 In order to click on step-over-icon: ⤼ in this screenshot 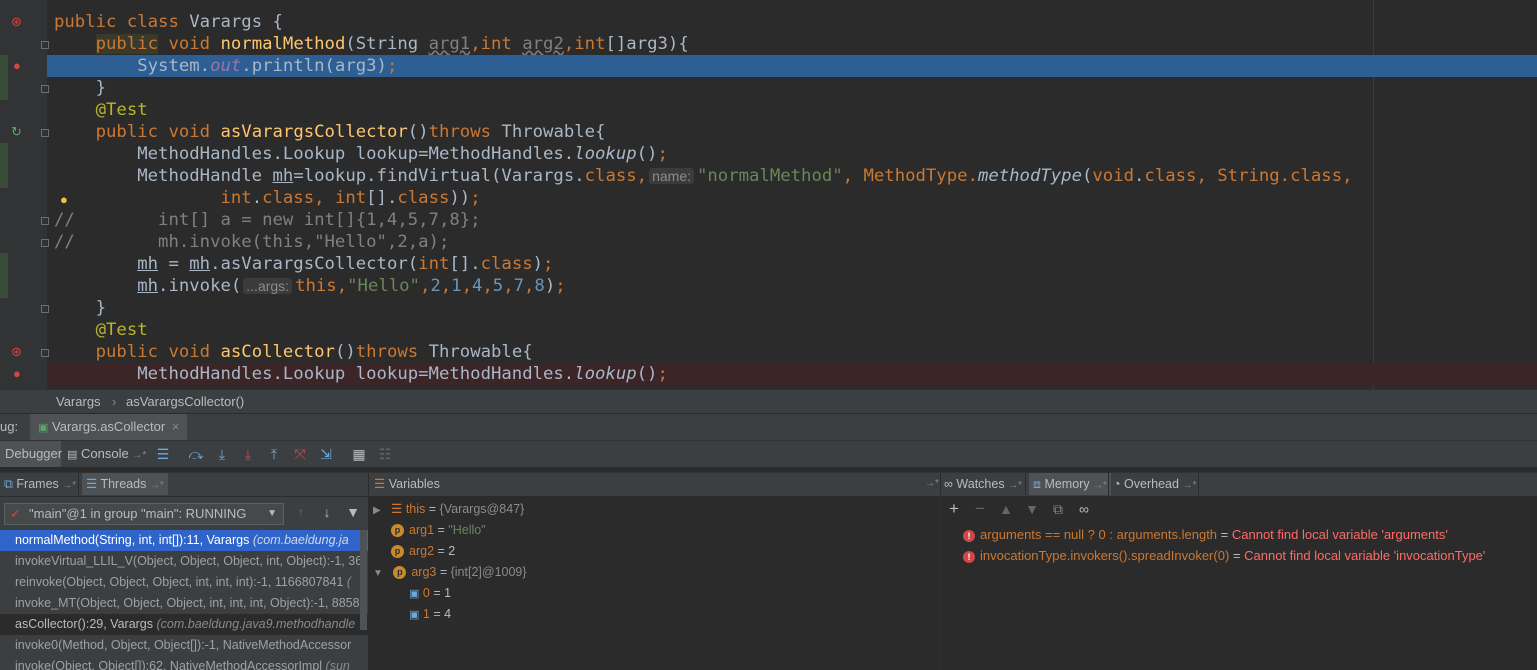, I will do `click(196, 454)`.